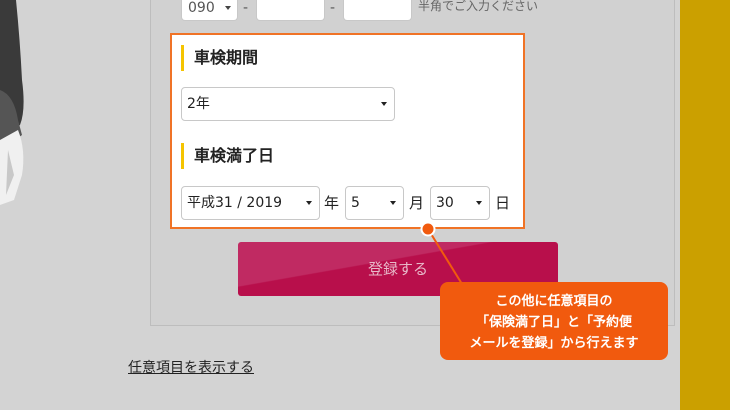 Image resolution: width=730 pixels, height=410 pixels. I want to click on inspection-period-title: 車検期間, so click(219, 58).